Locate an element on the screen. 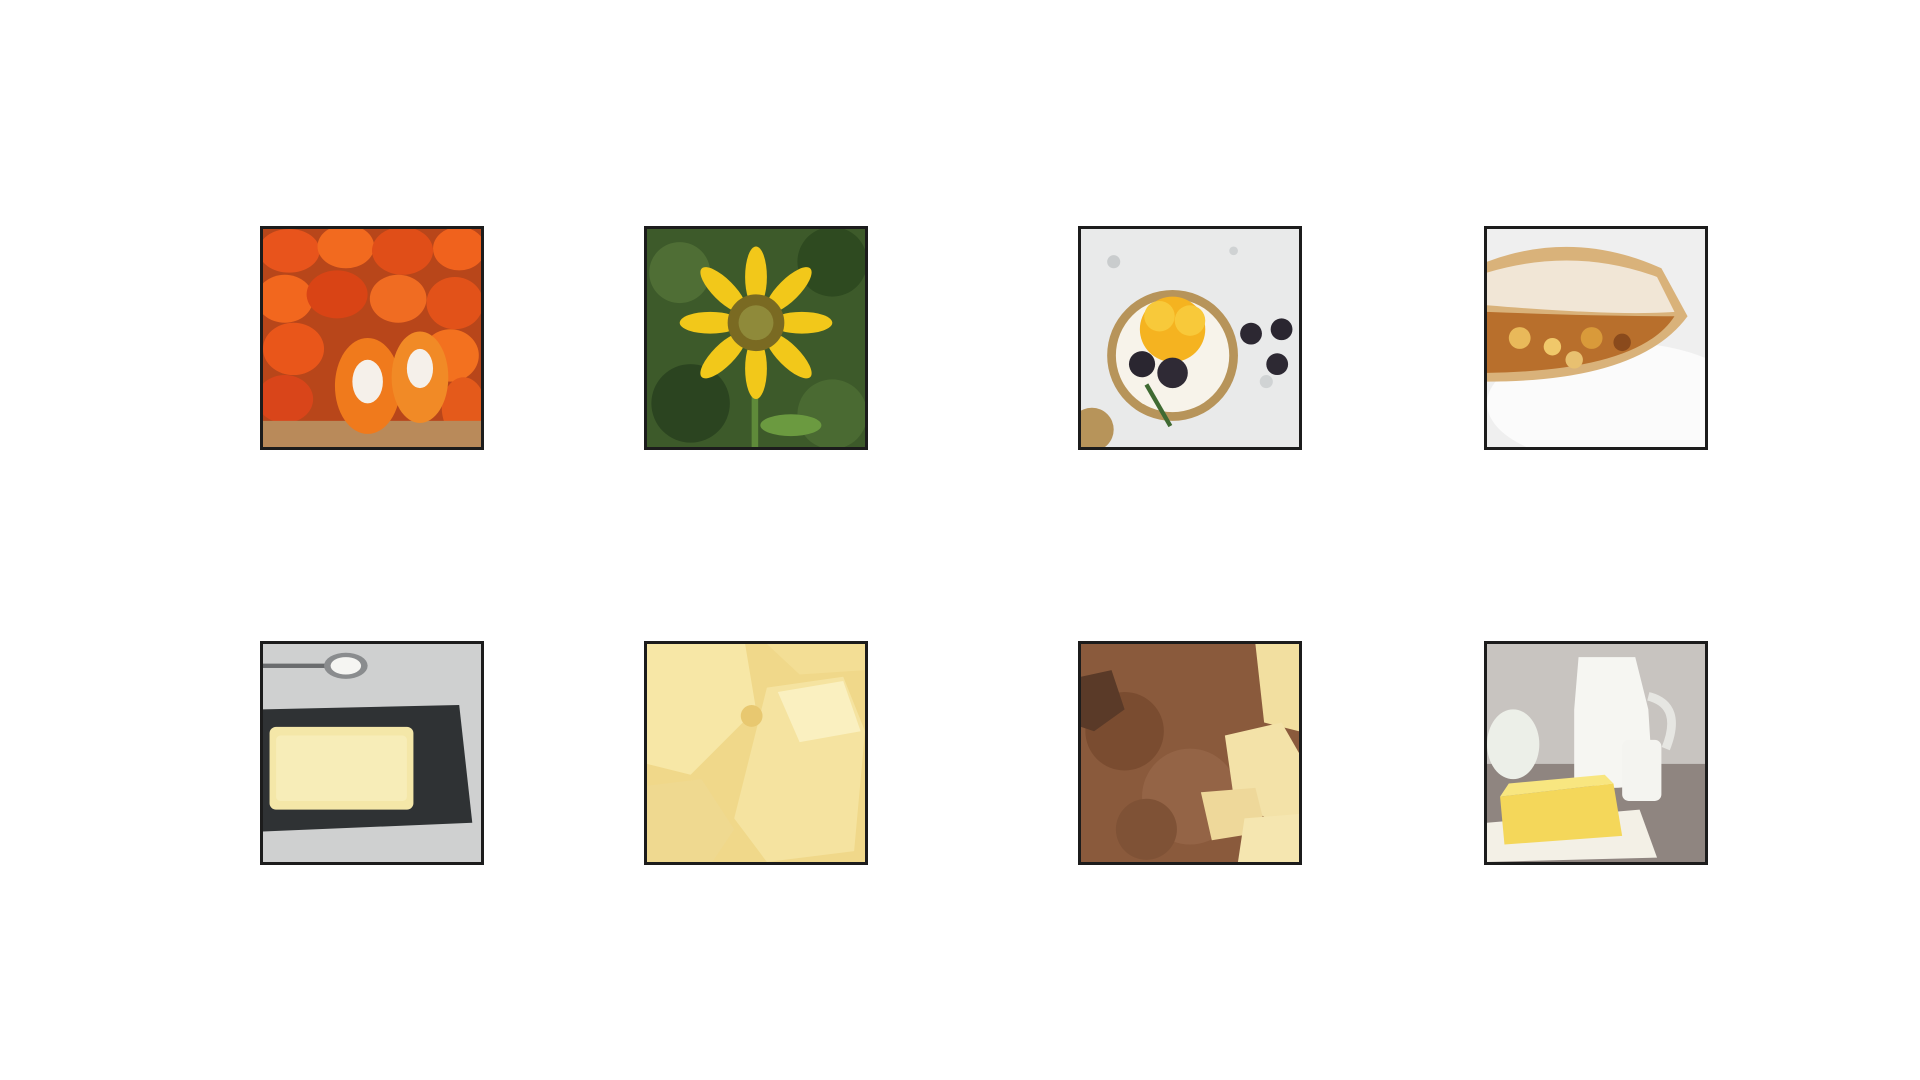 Image resolution: width=1920 pixels, height=1080 pixels. butter-slate-tile is located at coordinates (372, 753).